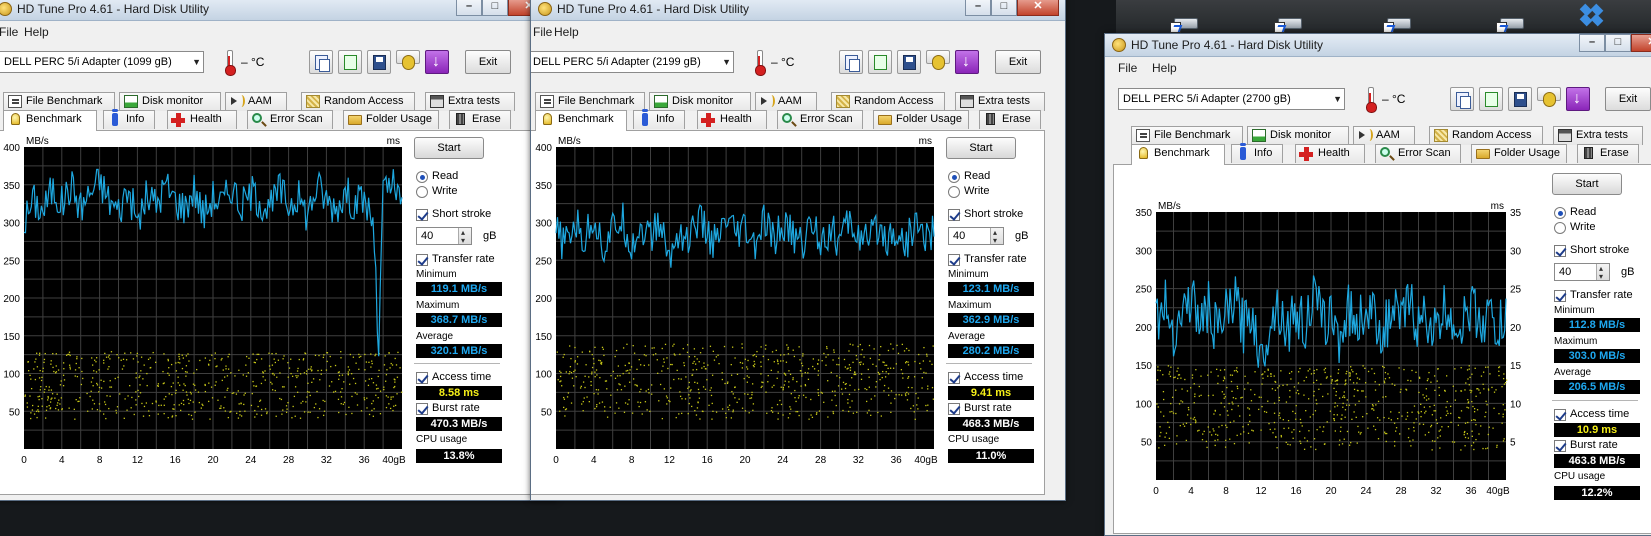 Image resolution: width=1651 pixels, height=536 pixels. I want to click on drive-select: DELL PERC 5/i Adapter (2199 gB) ▼, so click(632, 62).